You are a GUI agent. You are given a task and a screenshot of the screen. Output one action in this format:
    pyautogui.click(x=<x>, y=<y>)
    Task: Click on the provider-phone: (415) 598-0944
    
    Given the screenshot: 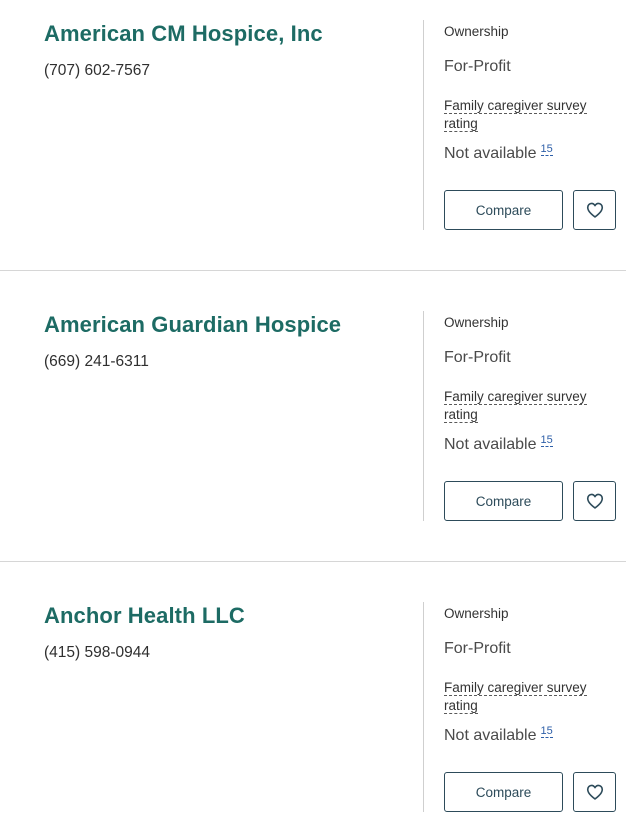 What is the action you would take?
    pyautogui.click(x=97, y=652)
    